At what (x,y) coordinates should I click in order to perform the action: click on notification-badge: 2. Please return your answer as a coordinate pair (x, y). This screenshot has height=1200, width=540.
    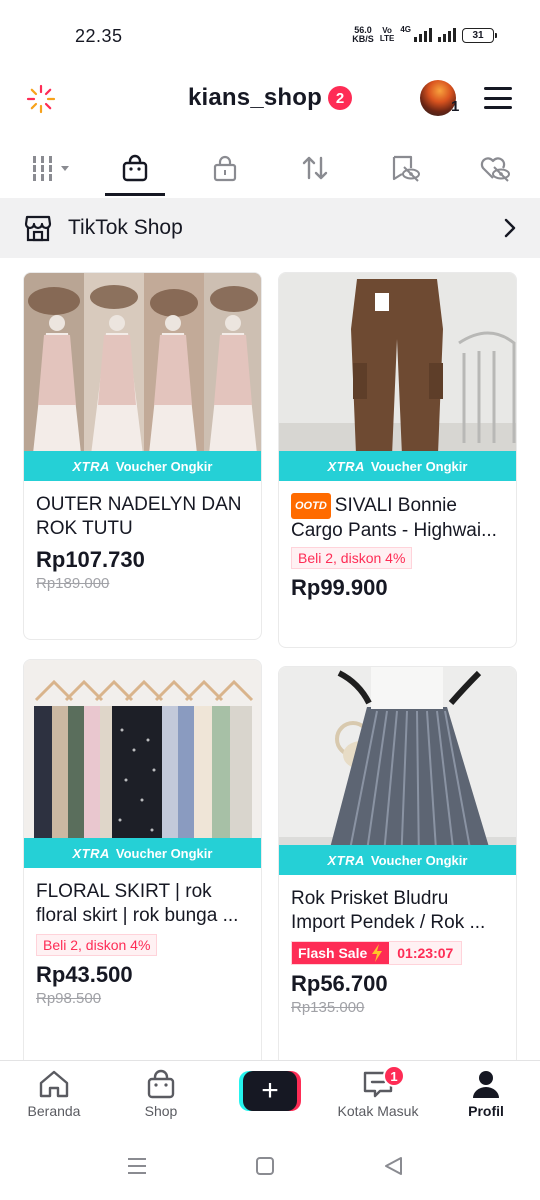
    Looking at the image, I should click on (340, 98).